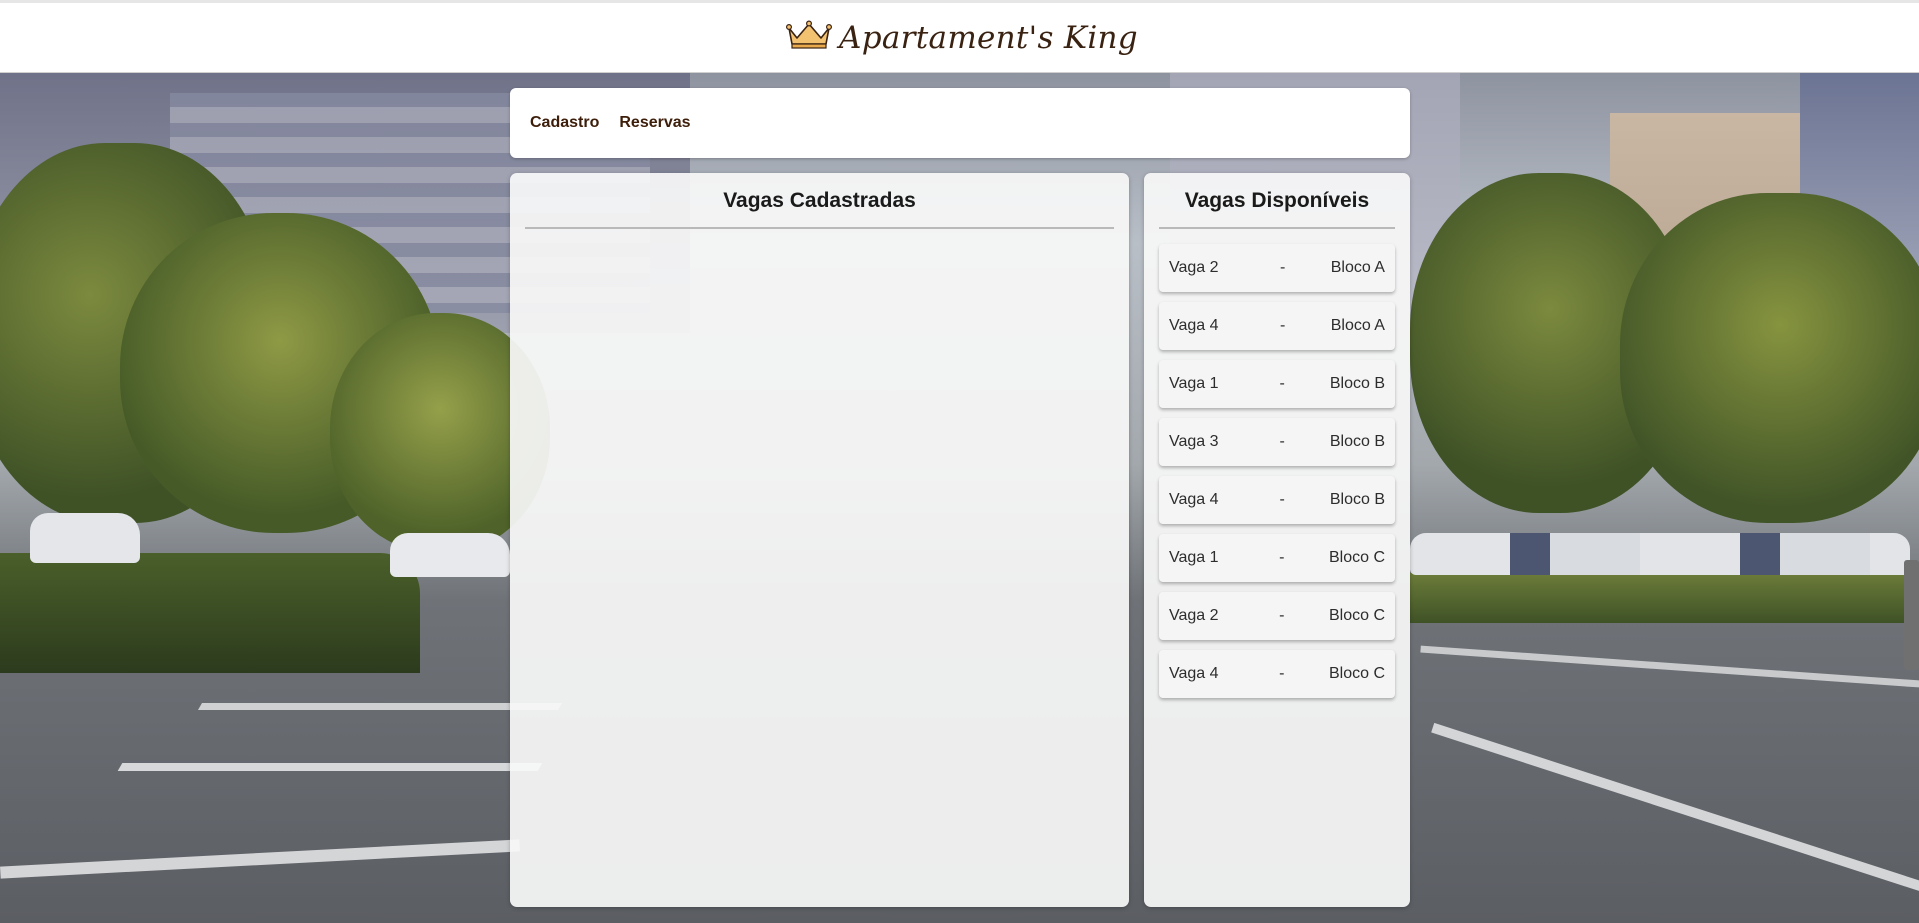 The height and width of the screenshot is (923, 1919). Describe the element at coordinates (1277, 326) in the screenshot. I see `spot-item: Vaga 4 - Bloco A` at that location.